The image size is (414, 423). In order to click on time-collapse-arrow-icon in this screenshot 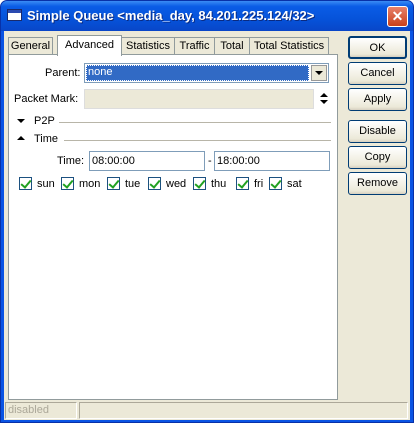, I will do `click(21, 139)`.